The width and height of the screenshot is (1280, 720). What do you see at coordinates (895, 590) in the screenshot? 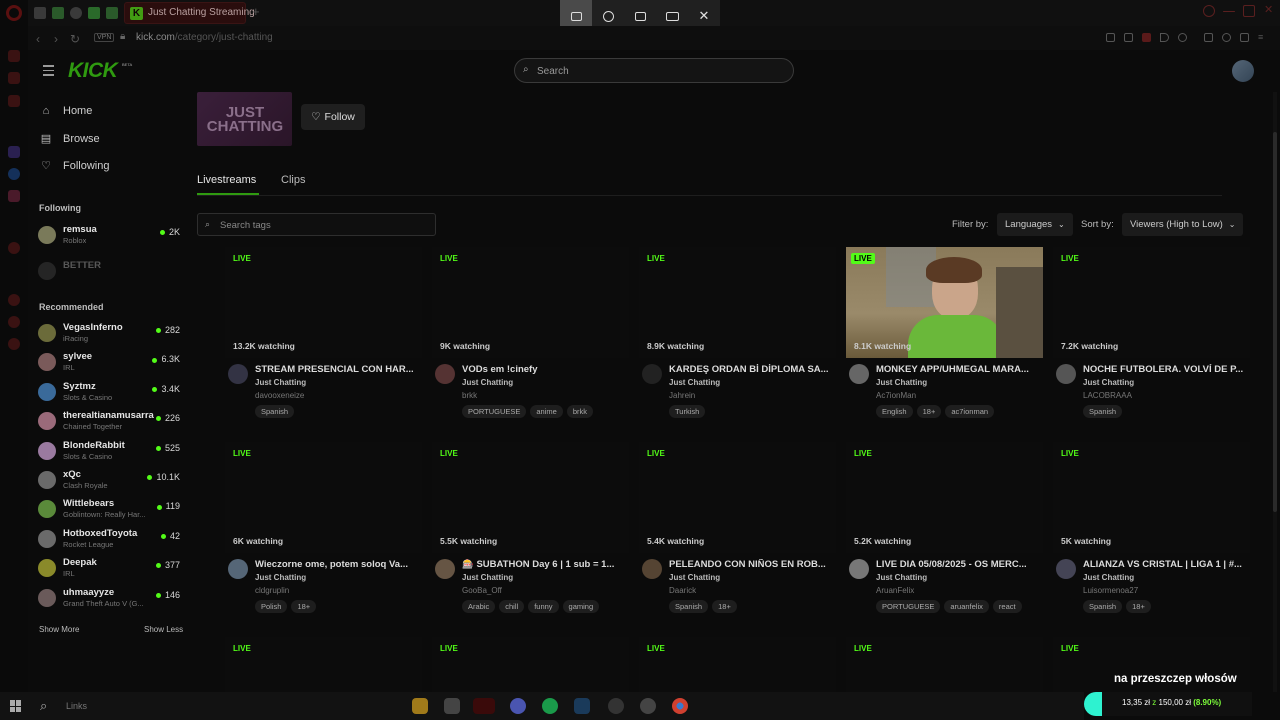
I see `streamer-name: AruanFelix` at bounding box center [895, 590].